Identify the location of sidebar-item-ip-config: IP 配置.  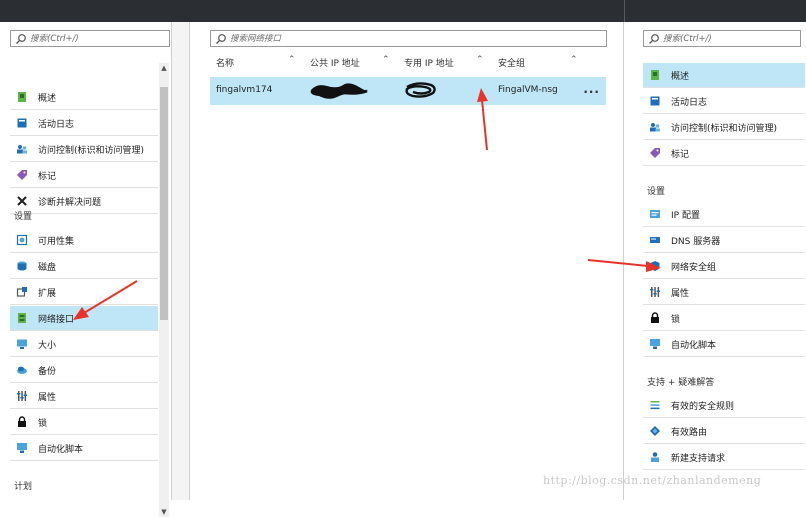
(724, 214).